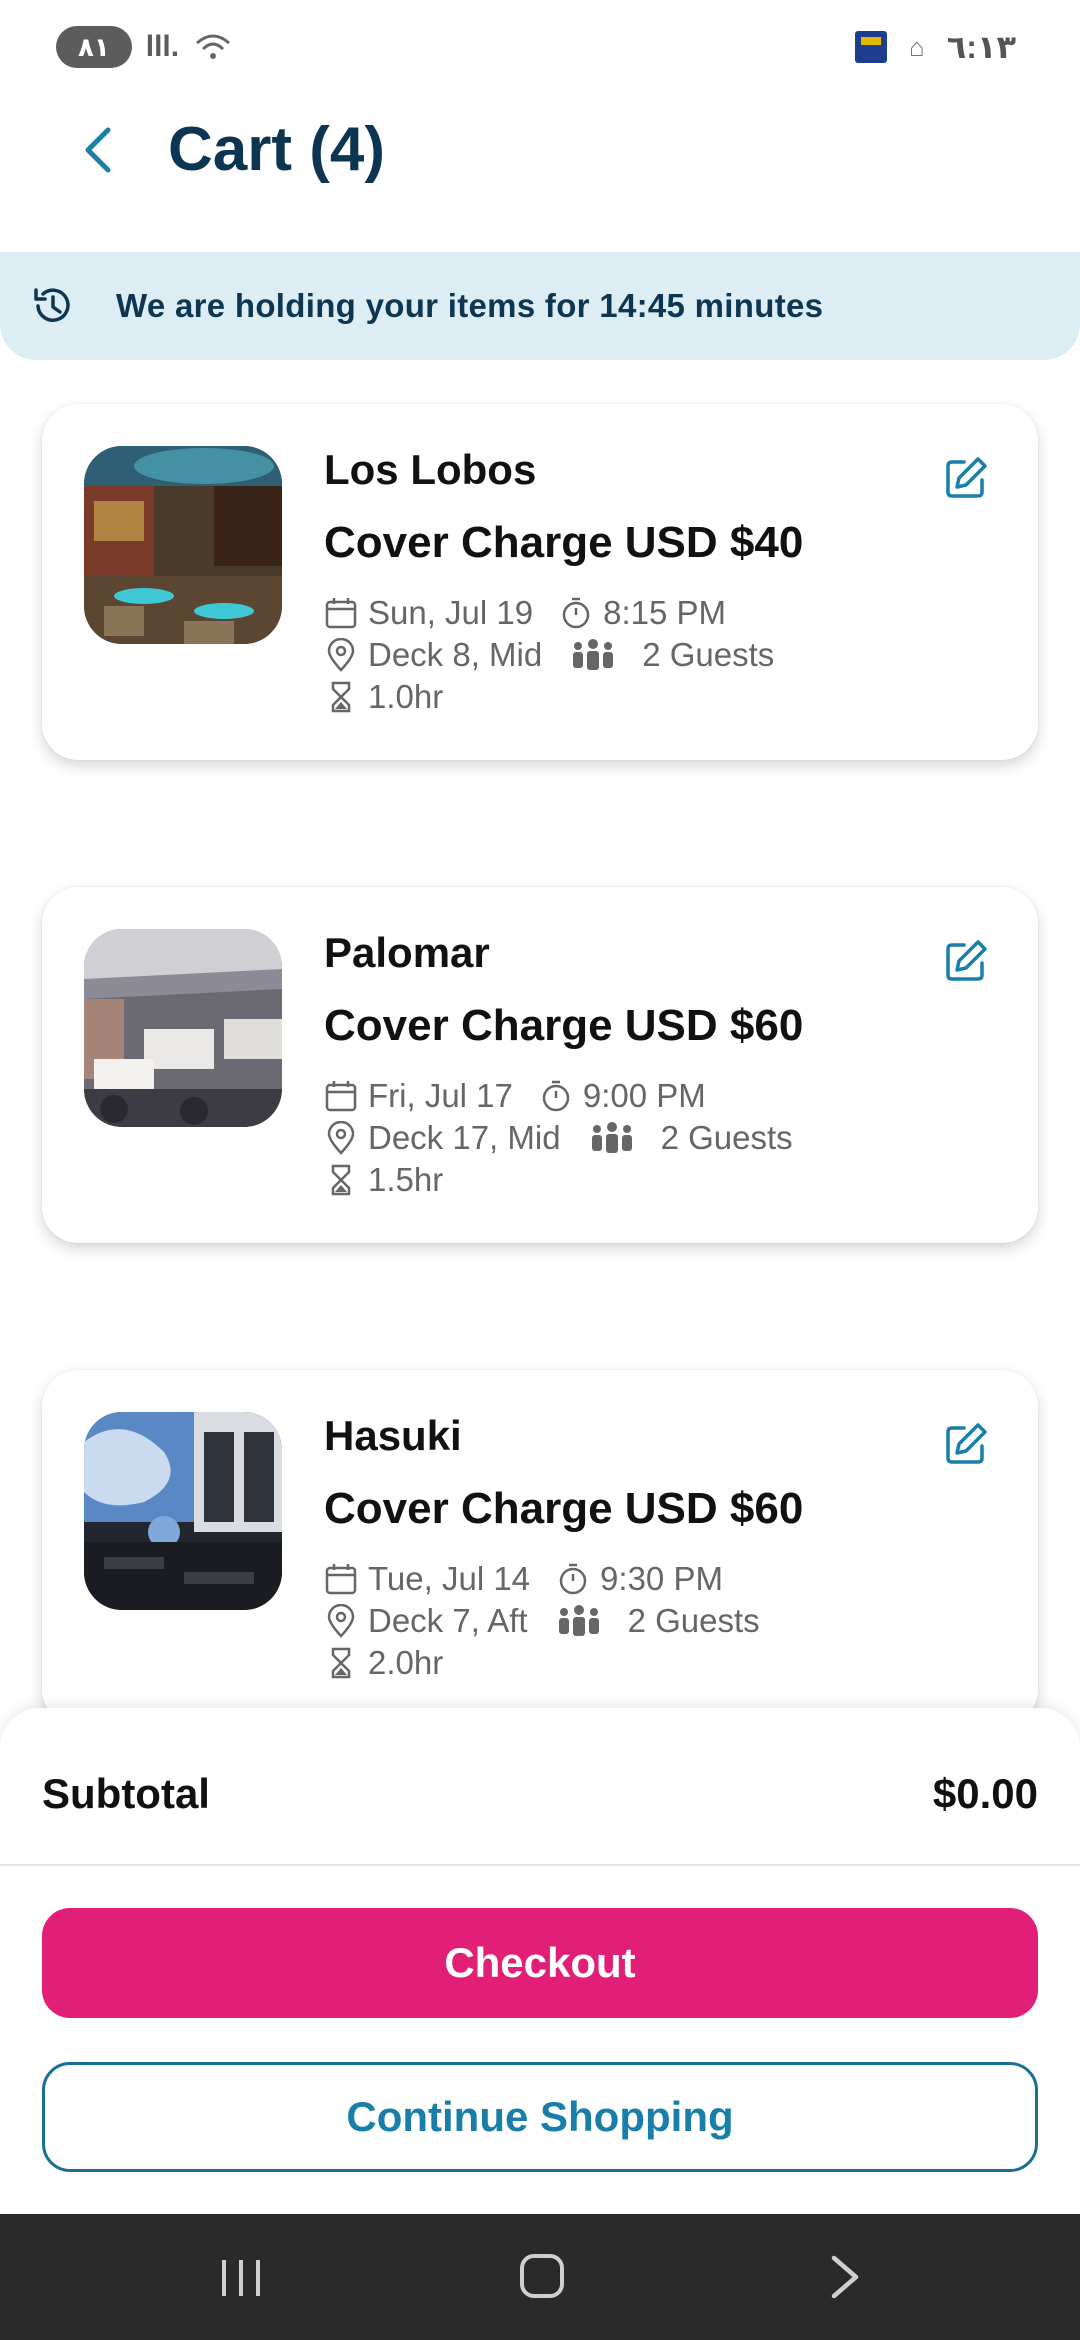 The height and width of the screenshot is (2340, 1080). I want to click on location-guests-row: Deck 17, Mid 2 Guests, so click(558, 1138).